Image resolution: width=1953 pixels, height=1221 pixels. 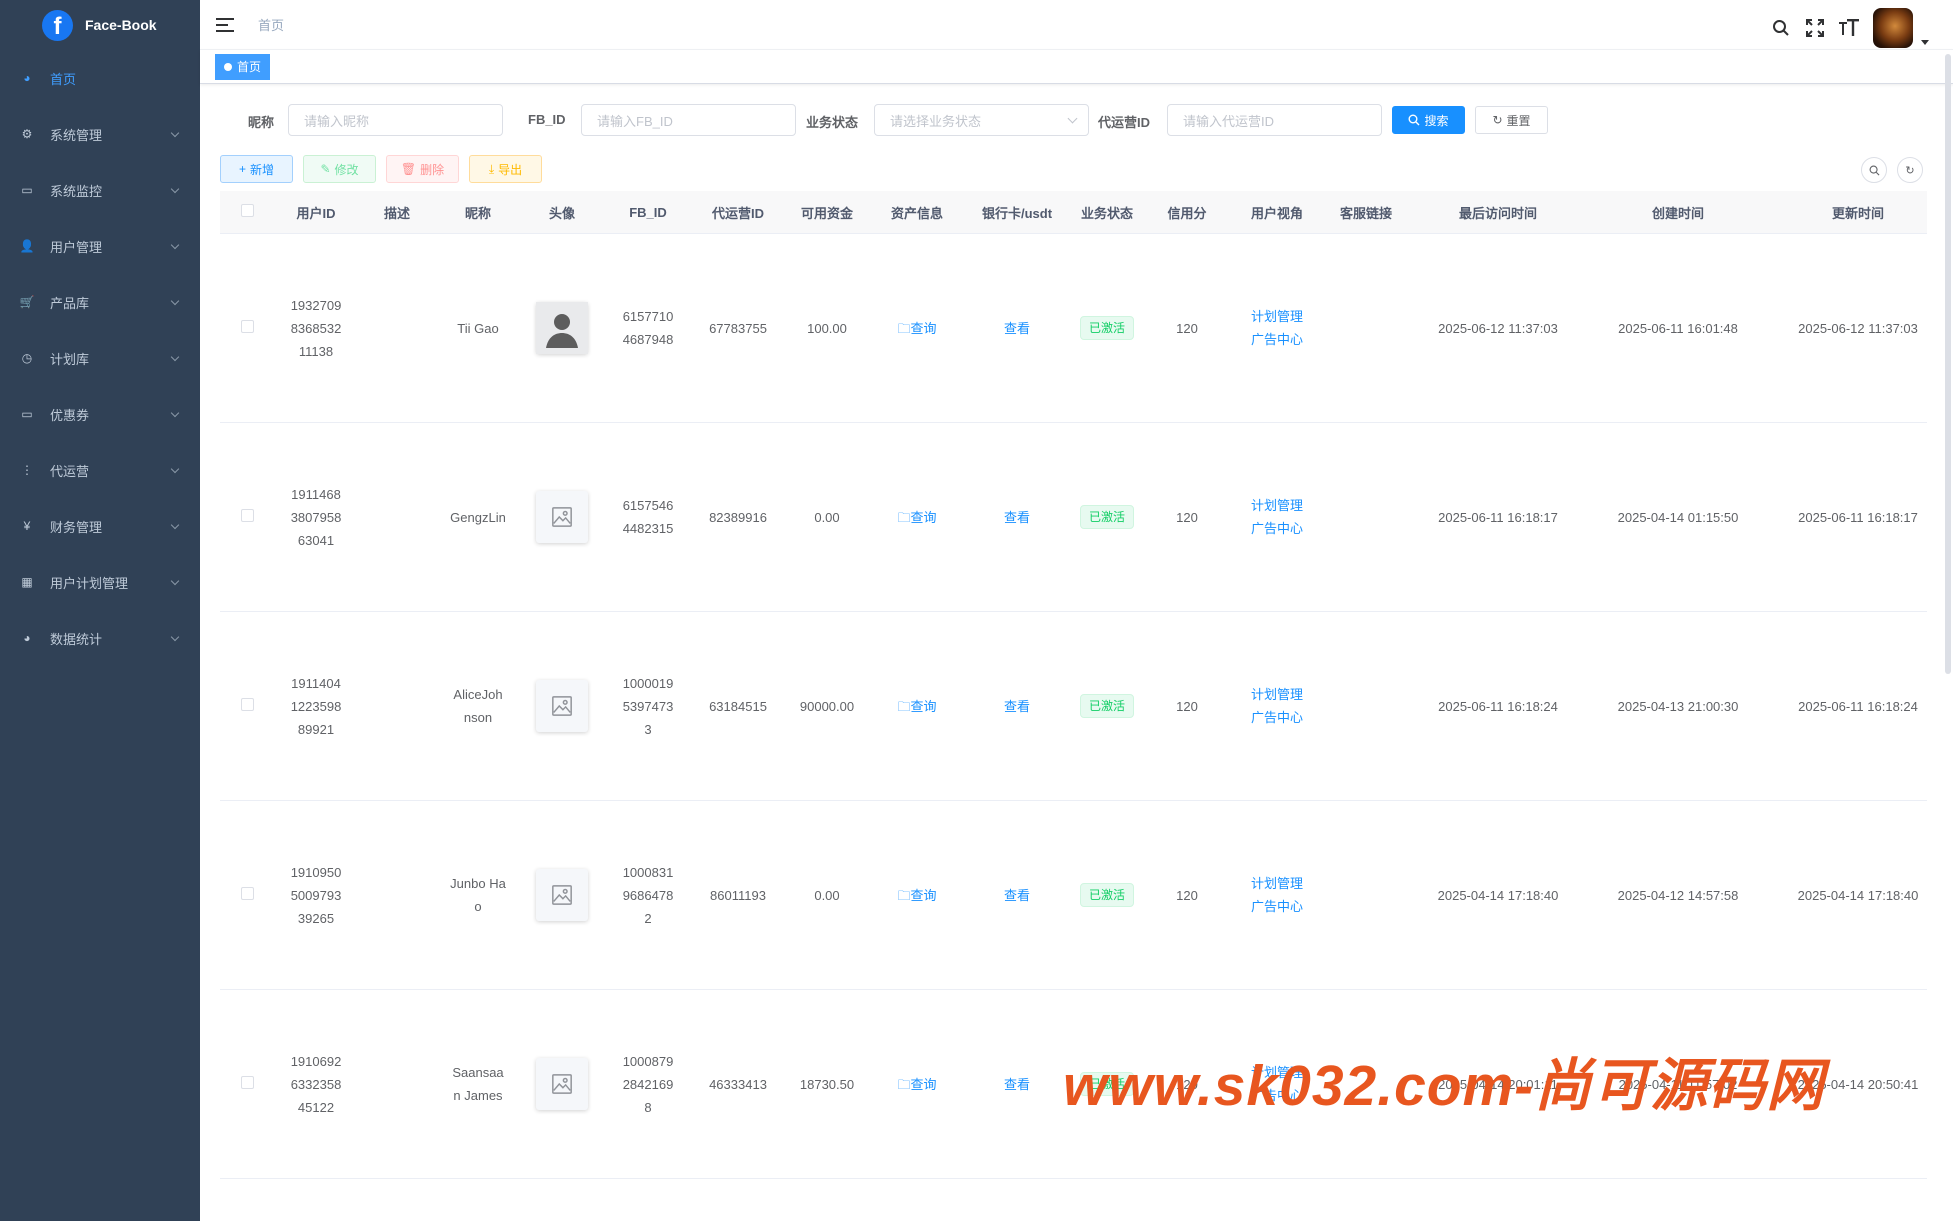 I want to click on sidebar-item: ⋮ 代运营, so click(x=100, y=470).